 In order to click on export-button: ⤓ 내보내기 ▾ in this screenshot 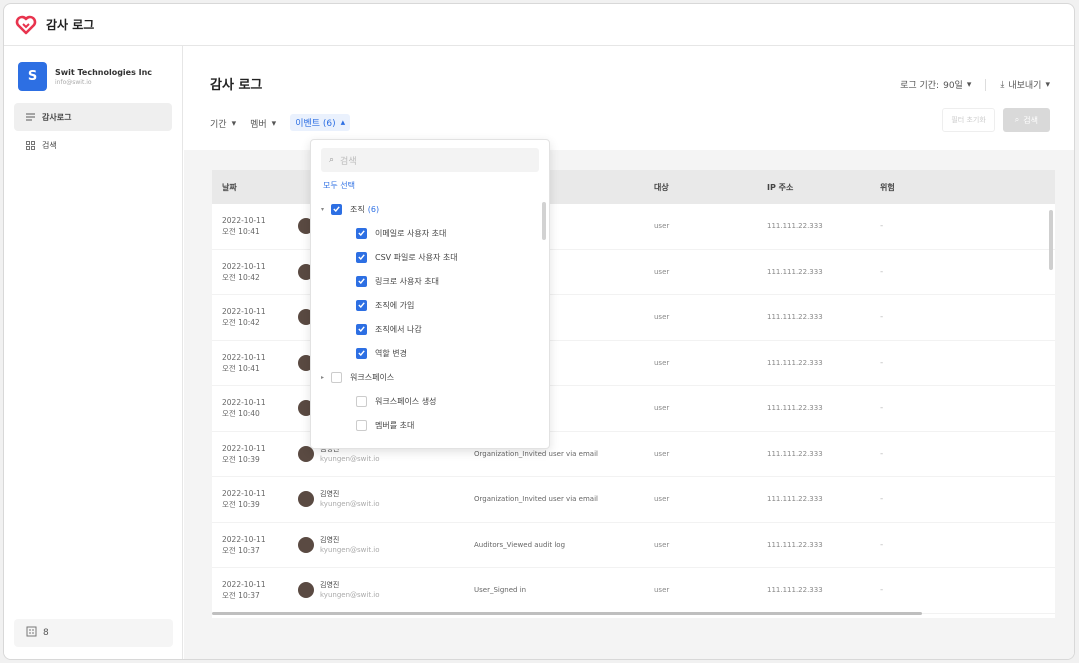, I will do `click(1025, 85)`.